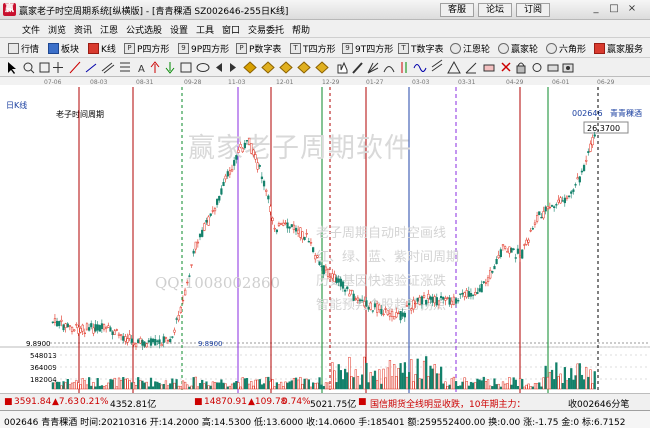 The width and height of the screenshot is (650, 428). Describe the element at coordinates (179, 29) in the screenshot. I see `menu-settings: 设置` at that location.